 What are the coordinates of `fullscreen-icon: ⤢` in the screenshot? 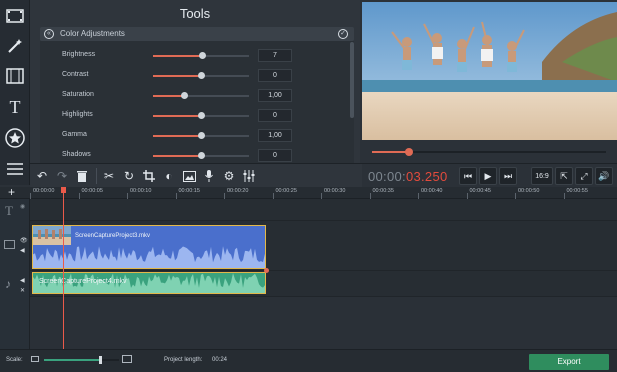 It's located at (584, 176).